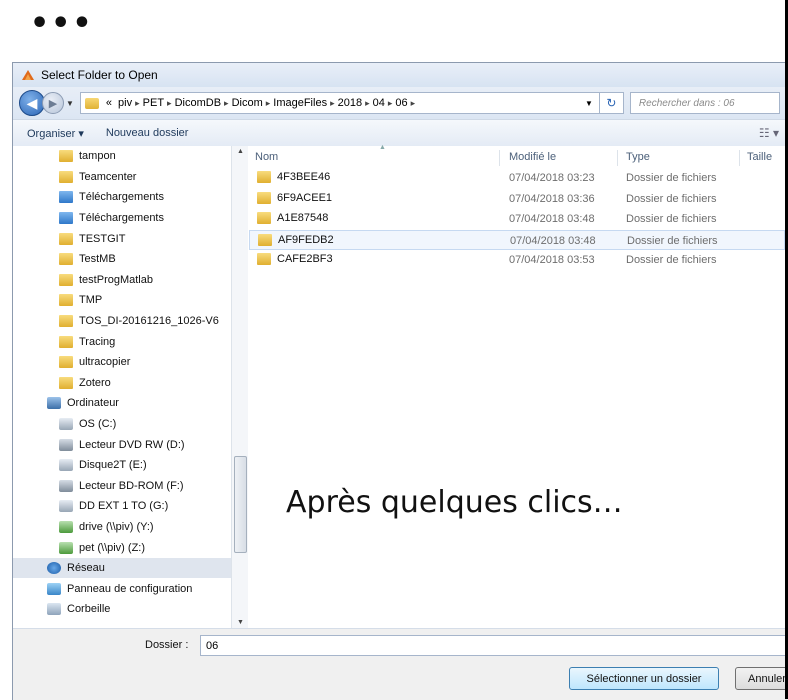 This screenshot has width=788, height=700. I want to click on column-type: Type, so click(638, 157).